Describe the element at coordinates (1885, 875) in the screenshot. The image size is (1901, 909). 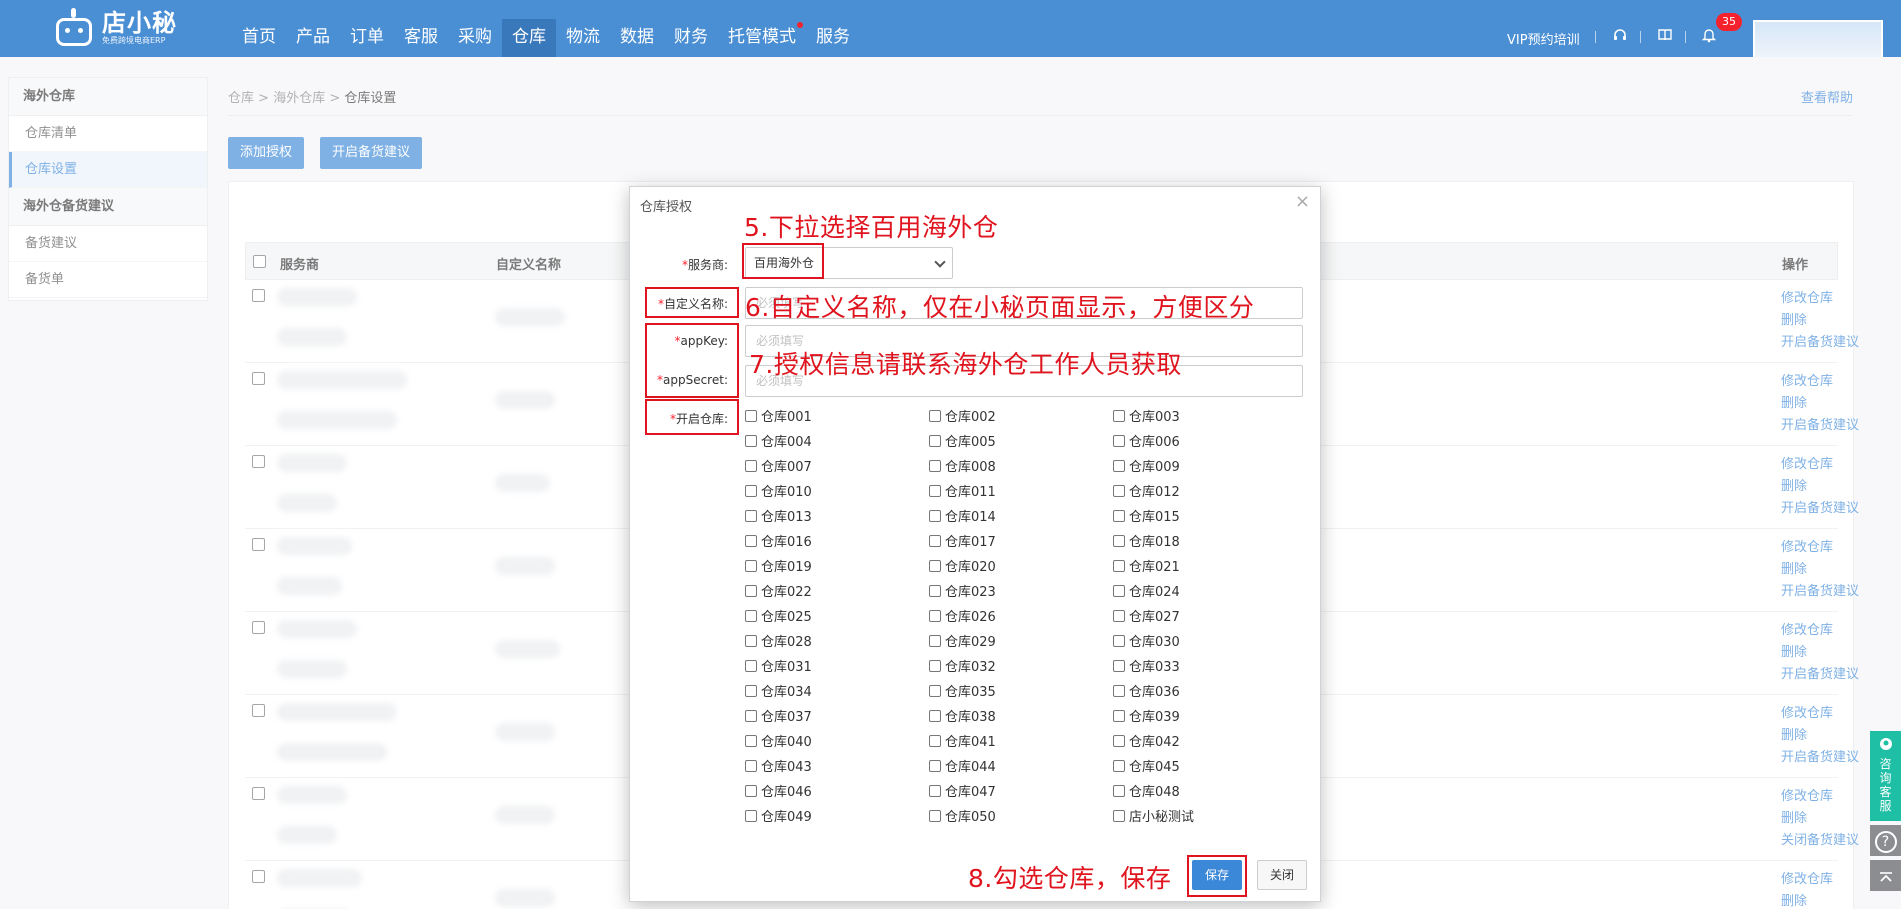
I see `back-to-top-button` at that location.